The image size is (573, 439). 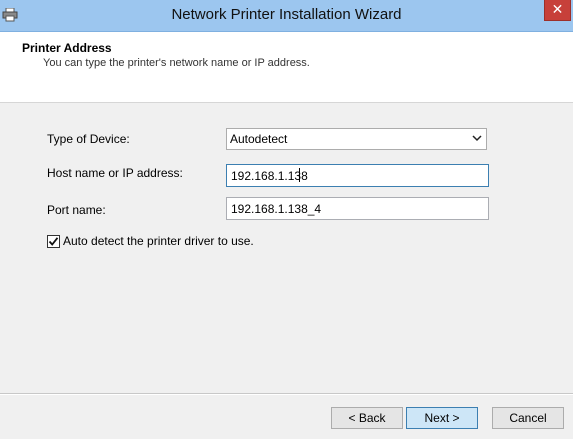 I want to click on next-button: Next >, so click(x=442, y=418).